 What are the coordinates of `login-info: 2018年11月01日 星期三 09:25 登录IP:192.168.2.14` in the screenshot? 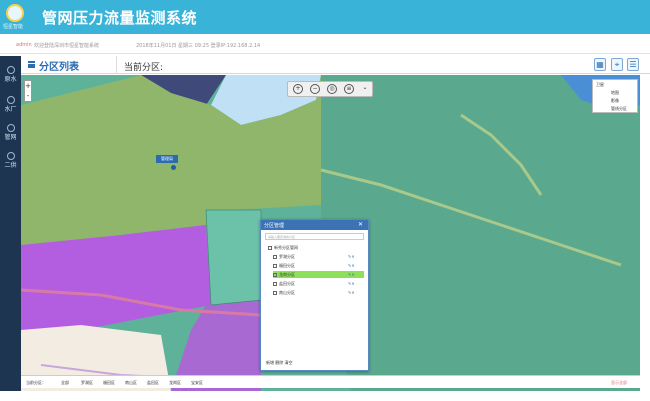 It's located at (198, 46).